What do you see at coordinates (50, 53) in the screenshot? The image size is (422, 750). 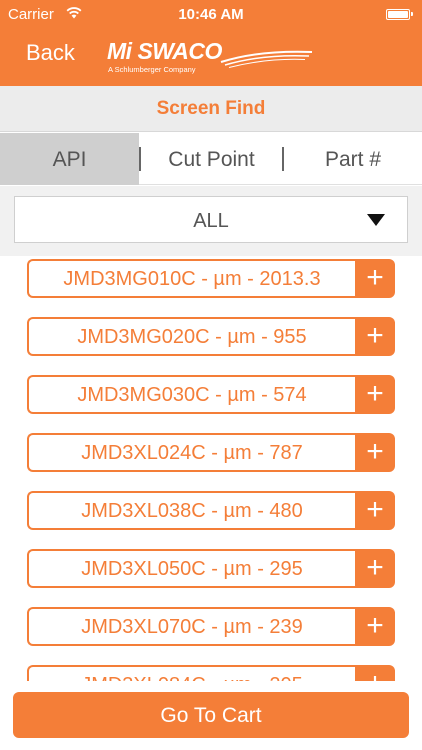 I see `back-button: Back` at bounding box center [50, 53].